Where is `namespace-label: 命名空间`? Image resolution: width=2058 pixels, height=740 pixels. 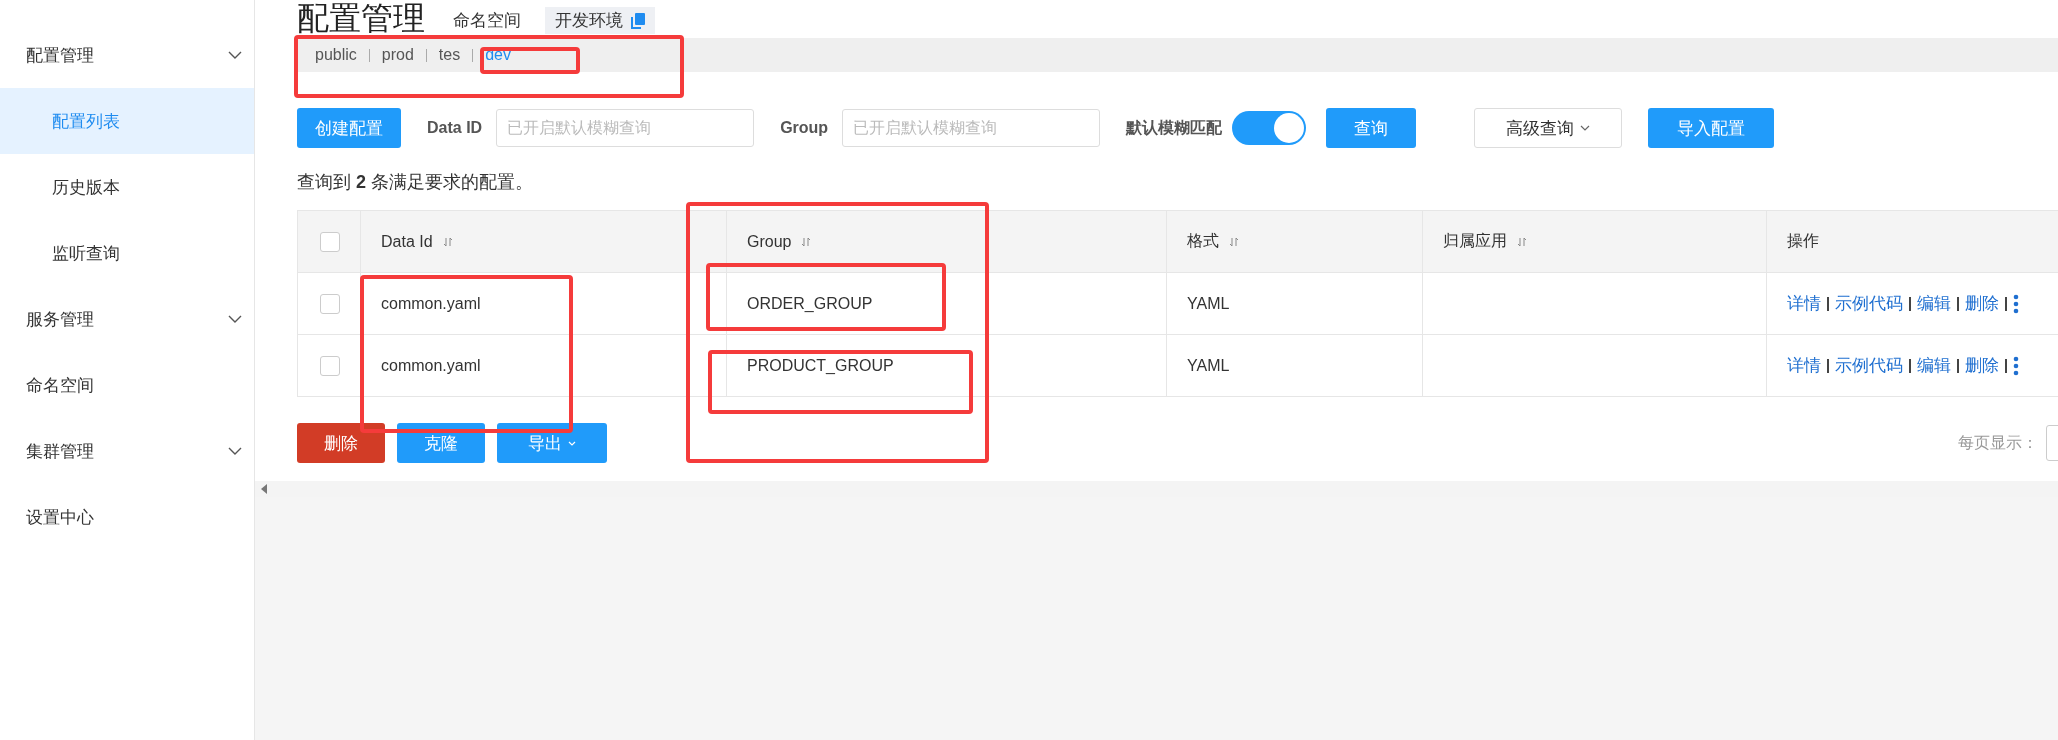 namespace-label: 命名空间 is located at coordinates (487, 21).